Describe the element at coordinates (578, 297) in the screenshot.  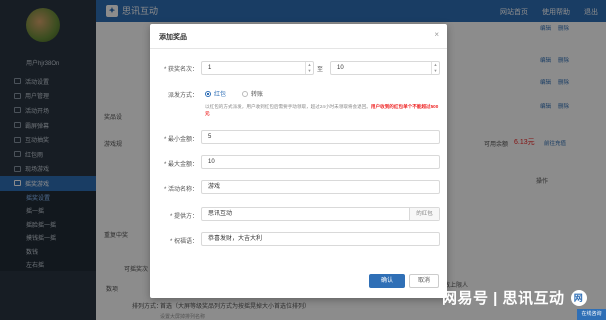
I see `watermark-icon: 网` at that location.